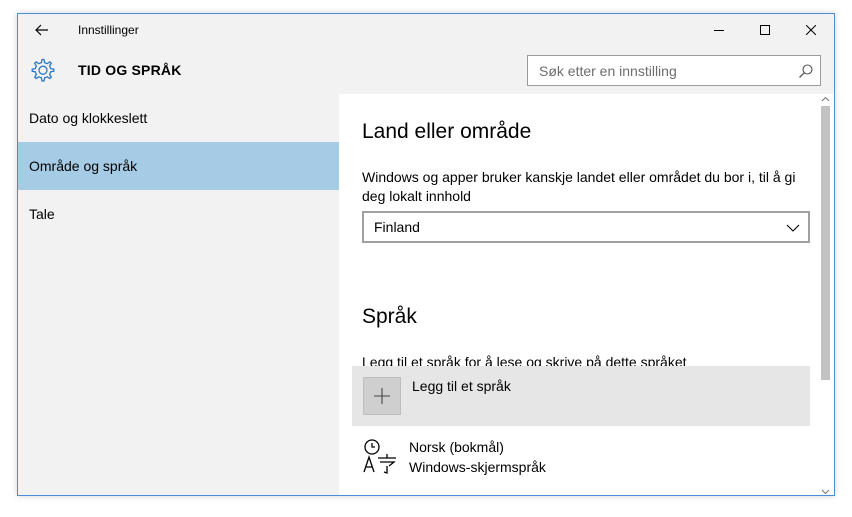 Image resolution: width=852 pixels, height=517 pixels. Describe the element at coordinates (178, 214) in the screenshot. I see `sidebar-item-speech: Tale` at that location.